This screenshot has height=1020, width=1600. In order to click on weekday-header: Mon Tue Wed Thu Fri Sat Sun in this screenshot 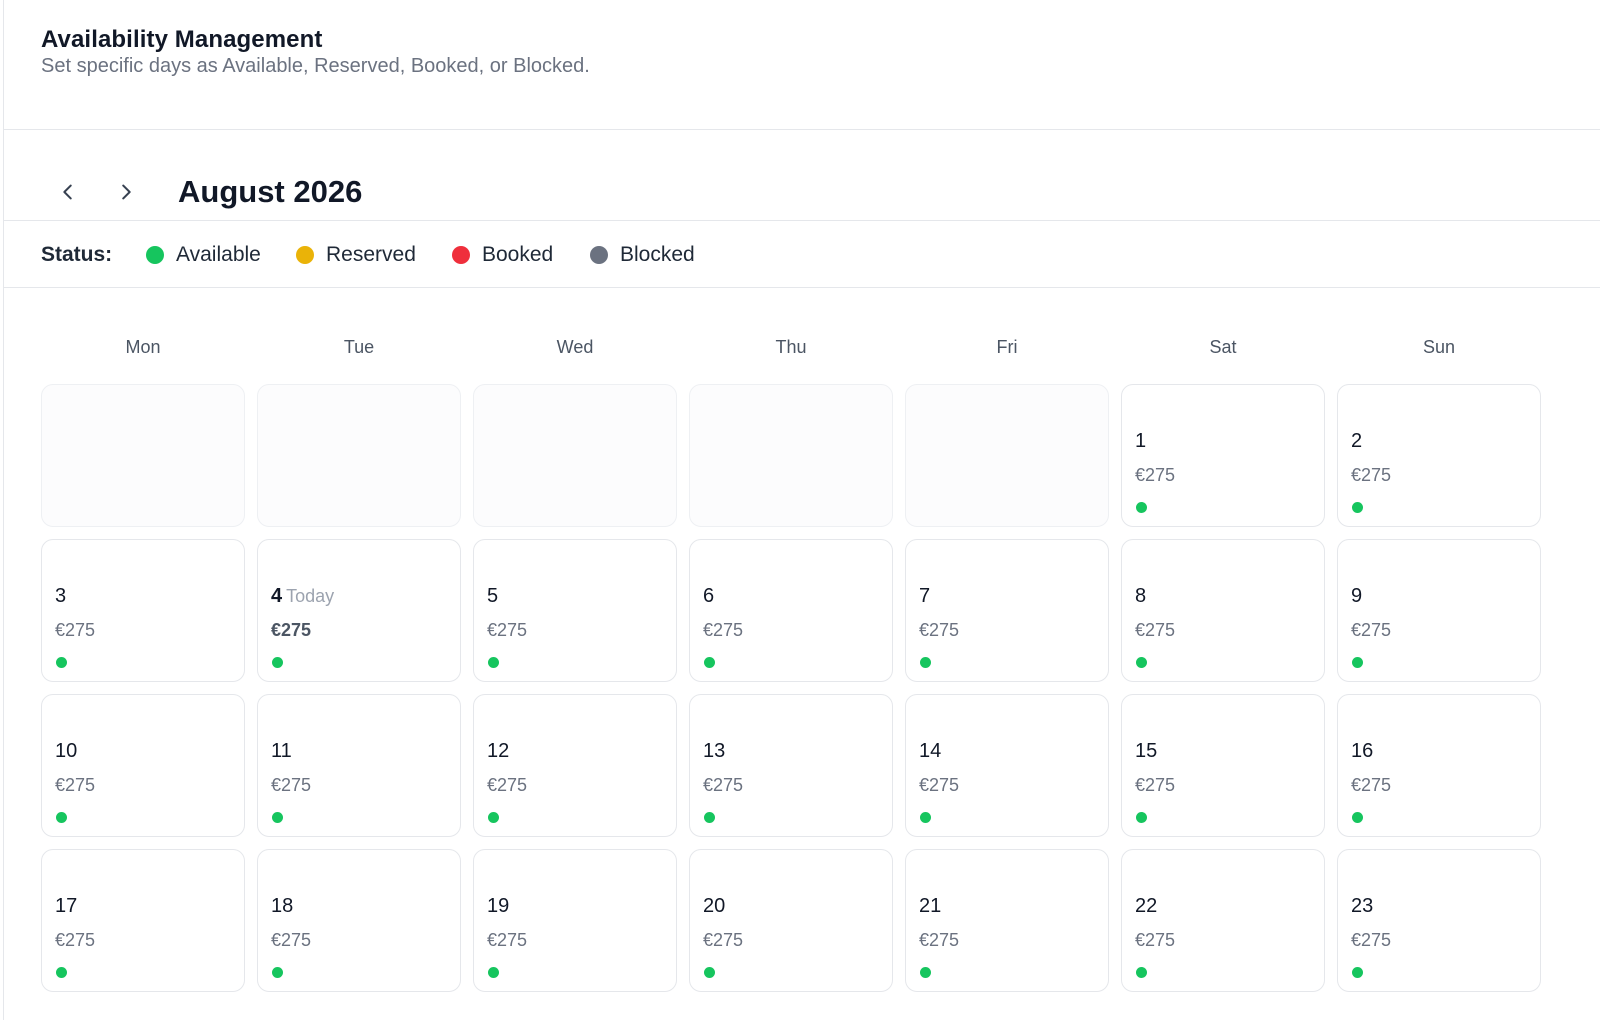, I will do `click(809, 349)`.